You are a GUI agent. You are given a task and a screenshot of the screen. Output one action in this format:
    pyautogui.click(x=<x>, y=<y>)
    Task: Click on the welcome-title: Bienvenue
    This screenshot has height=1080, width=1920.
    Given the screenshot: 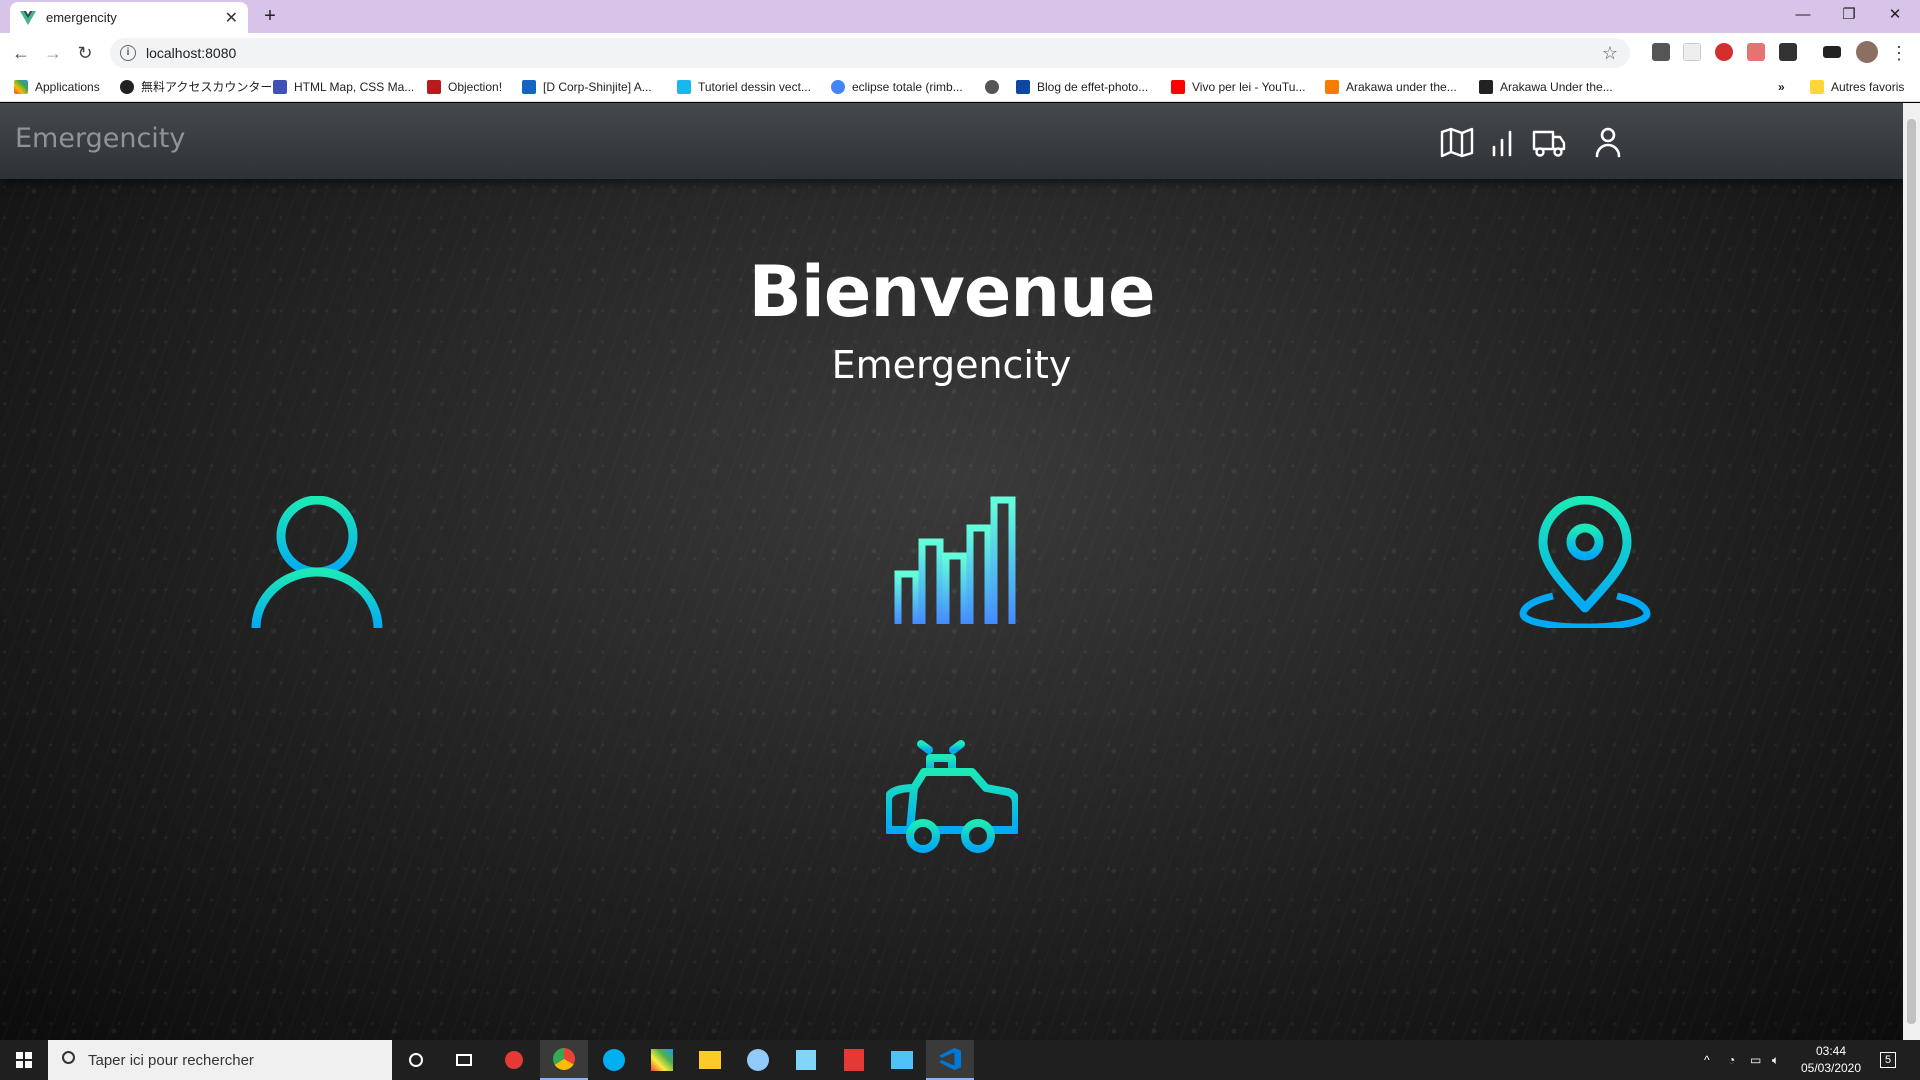 What is the action you would take?
    pyautogui.click(x=952, y=292)
    